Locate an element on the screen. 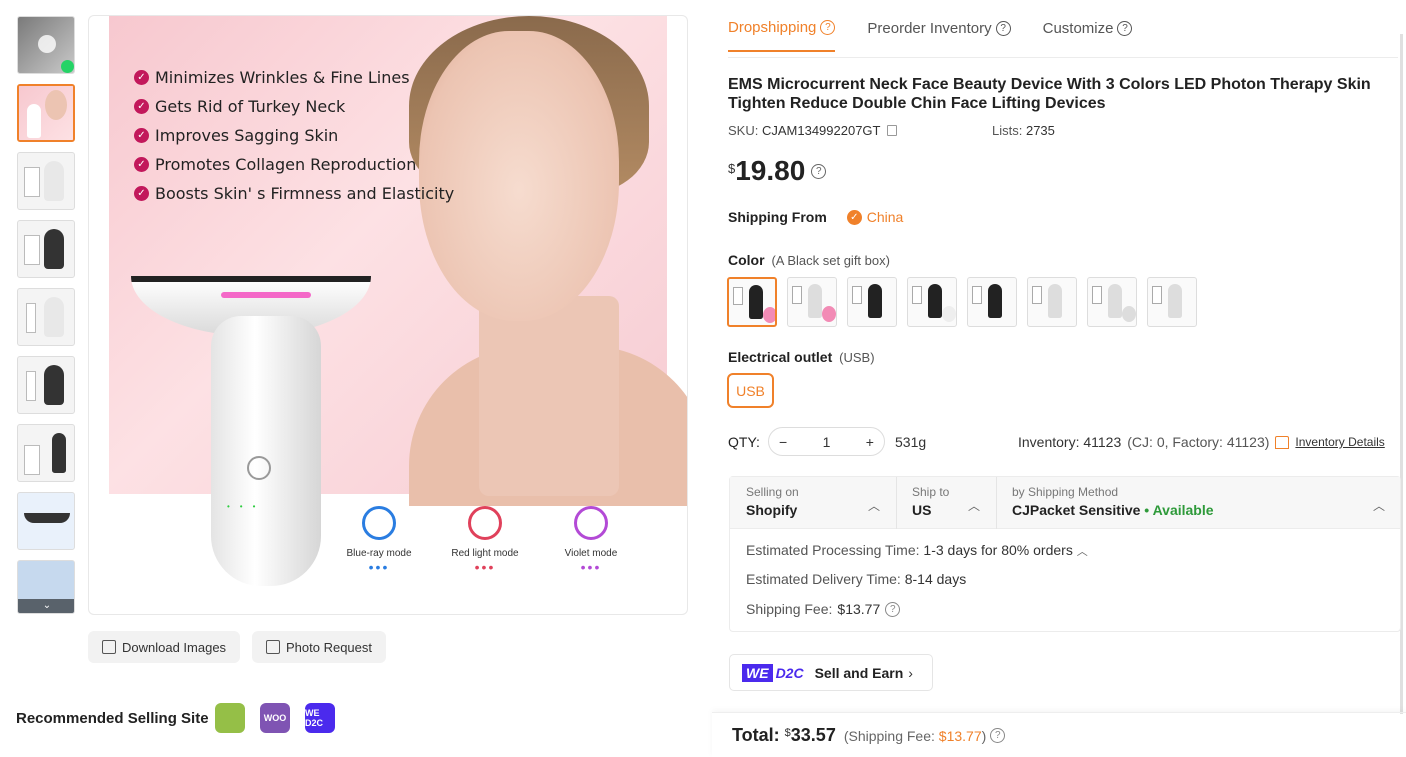 The height and width of the screenshot is (757, 1406). fee-row: Shipping Fee: $13.77 ? is located at coordinates (823, 609).